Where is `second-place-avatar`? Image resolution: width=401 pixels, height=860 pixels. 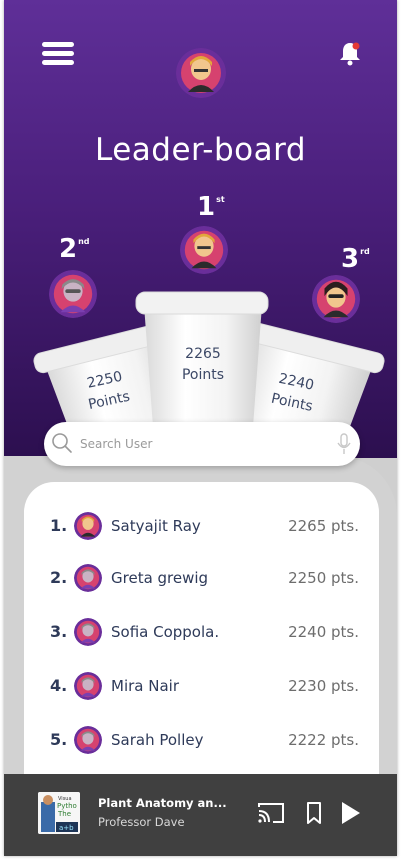 second-place-avatar is located at coordinates (73, 294).